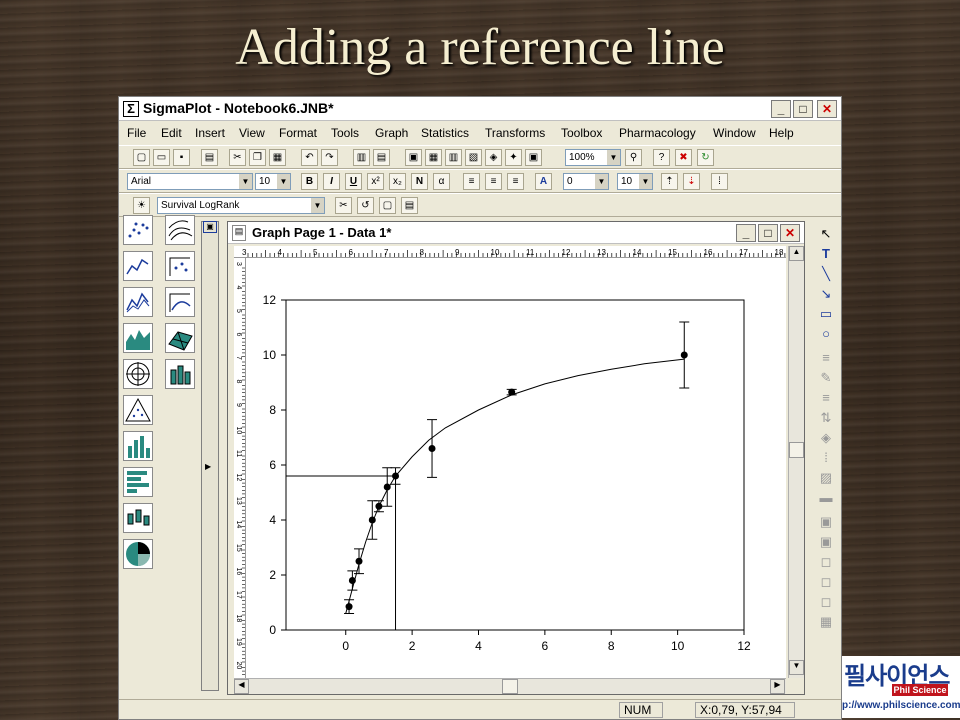 Image resolution: width=960 pixels, height=720 pixels. What do you see at coordinates (252, 133) in the screenshot?
I see `menu-view: View` at bounding box center [252, 133].